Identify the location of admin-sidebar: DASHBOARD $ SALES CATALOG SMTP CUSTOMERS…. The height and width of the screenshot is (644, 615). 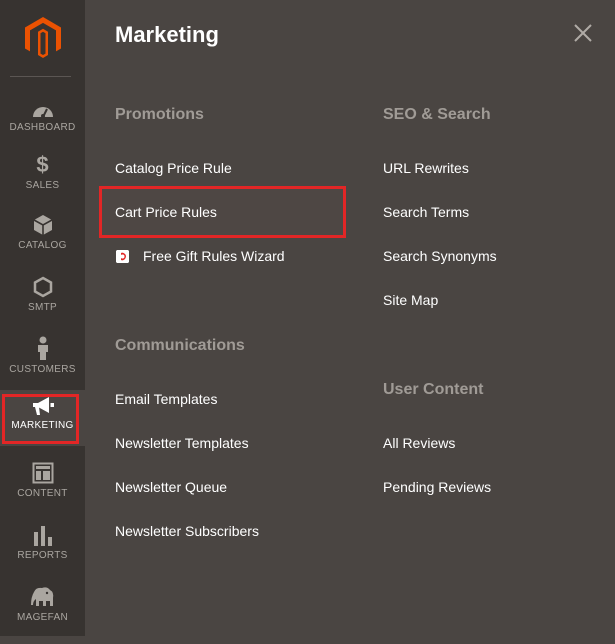
(42, 318).